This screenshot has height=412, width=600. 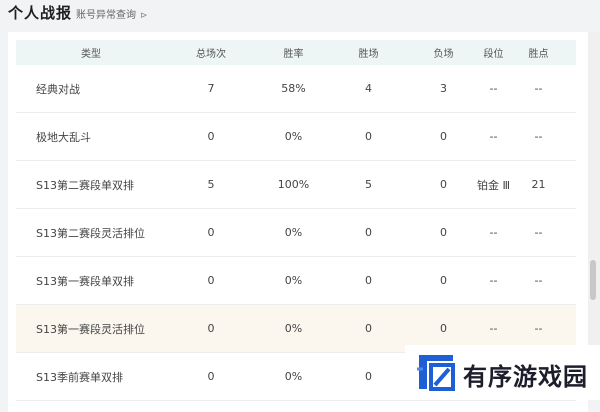 What do you see at coordinates (538, 184) in the screenshot?
I see `cell-lp: 21` at bounding box center [538, 184].